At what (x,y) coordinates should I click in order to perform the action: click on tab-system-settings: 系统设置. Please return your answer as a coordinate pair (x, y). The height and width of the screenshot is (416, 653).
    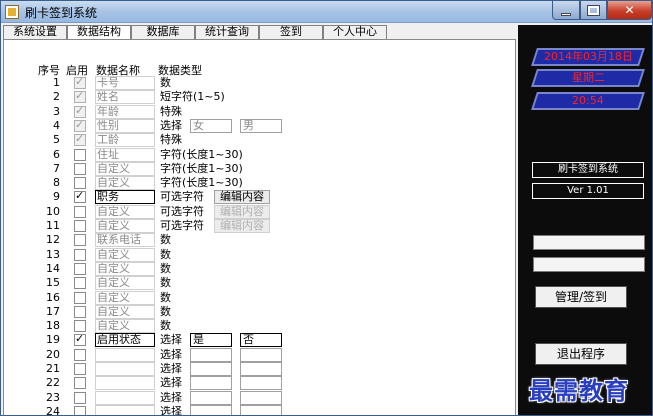
    Looking at the image, I should click on (35, 32).